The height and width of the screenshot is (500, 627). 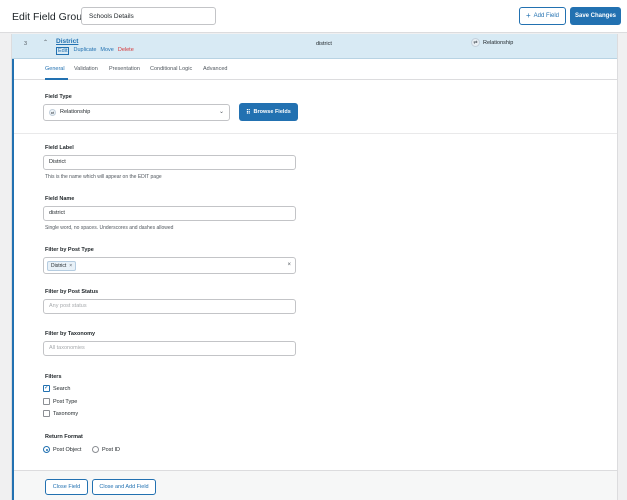 I want to click on return-post-object-radio: Post Object, so click(x=62, y=449).